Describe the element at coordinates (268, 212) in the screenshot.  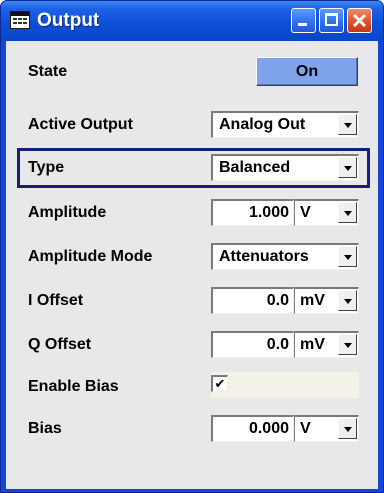
I see `amplitude-value: 1.000` at that location.